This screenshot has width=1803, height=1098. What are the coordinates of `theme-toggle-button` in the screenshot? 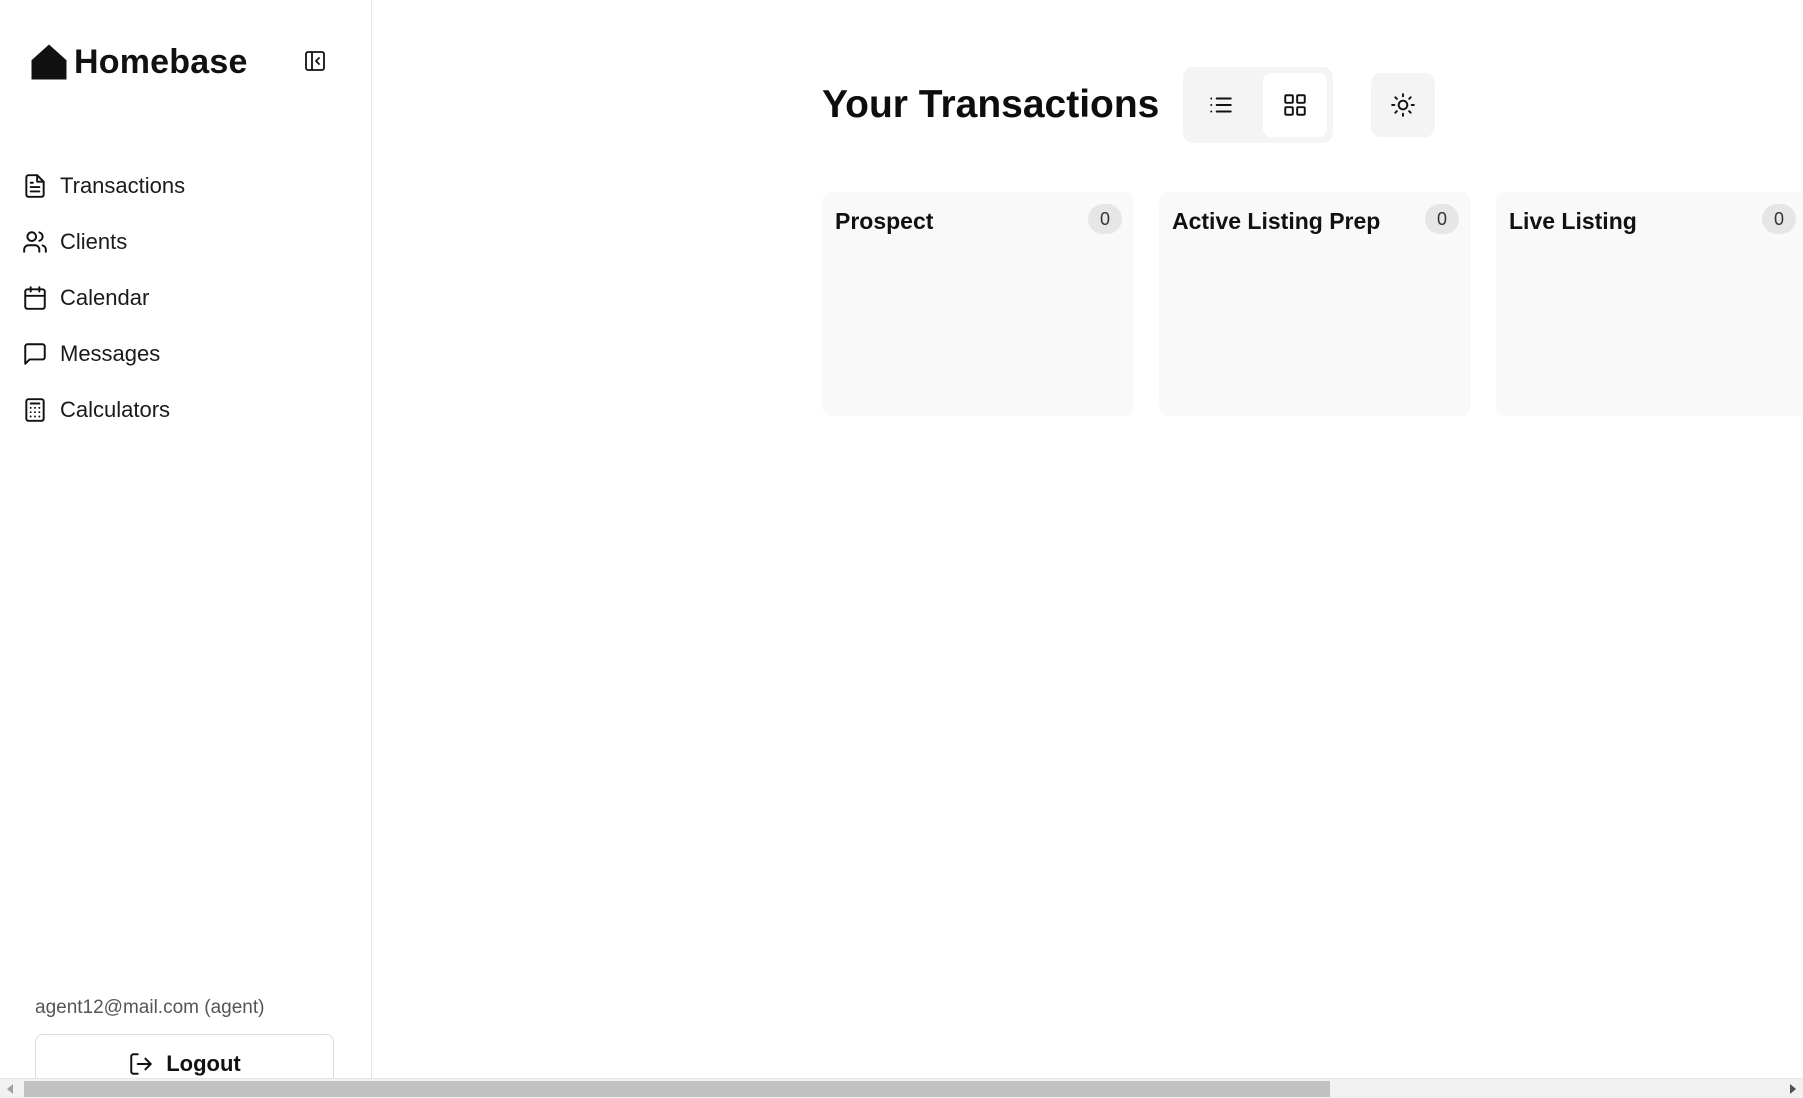 It's located at (1403, 105).